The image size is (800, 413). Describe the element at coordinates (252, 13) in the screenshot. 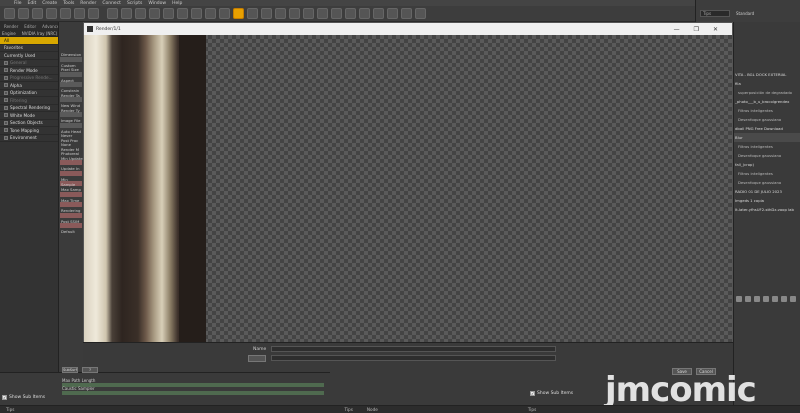

I see `universal-tool-icon` at that location.